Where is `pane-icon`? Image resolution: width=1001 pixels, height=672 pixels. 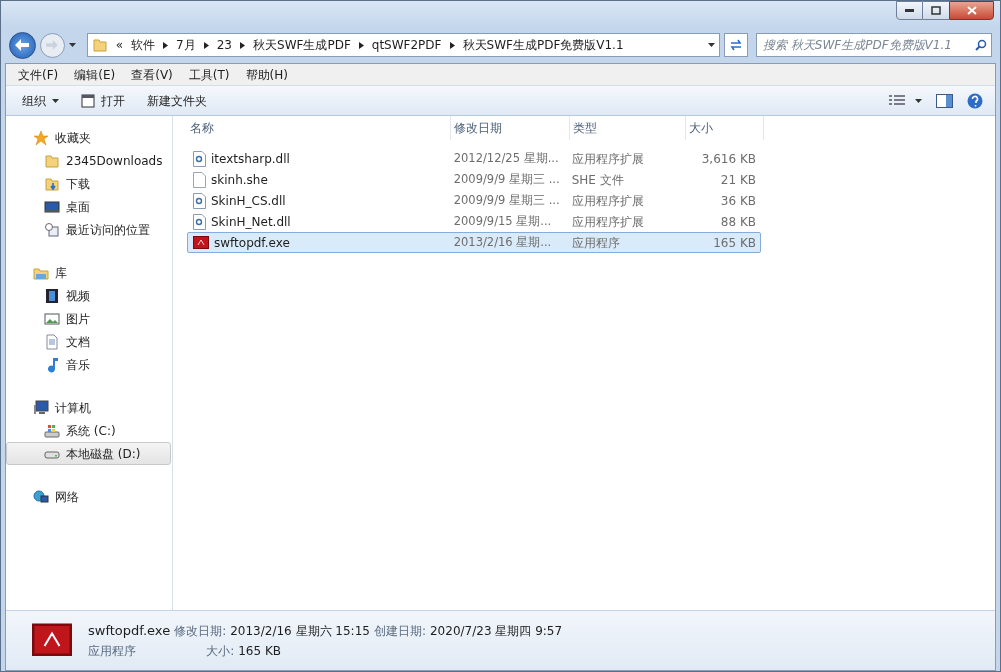 pane-icon is located at coordinates (944, 100).